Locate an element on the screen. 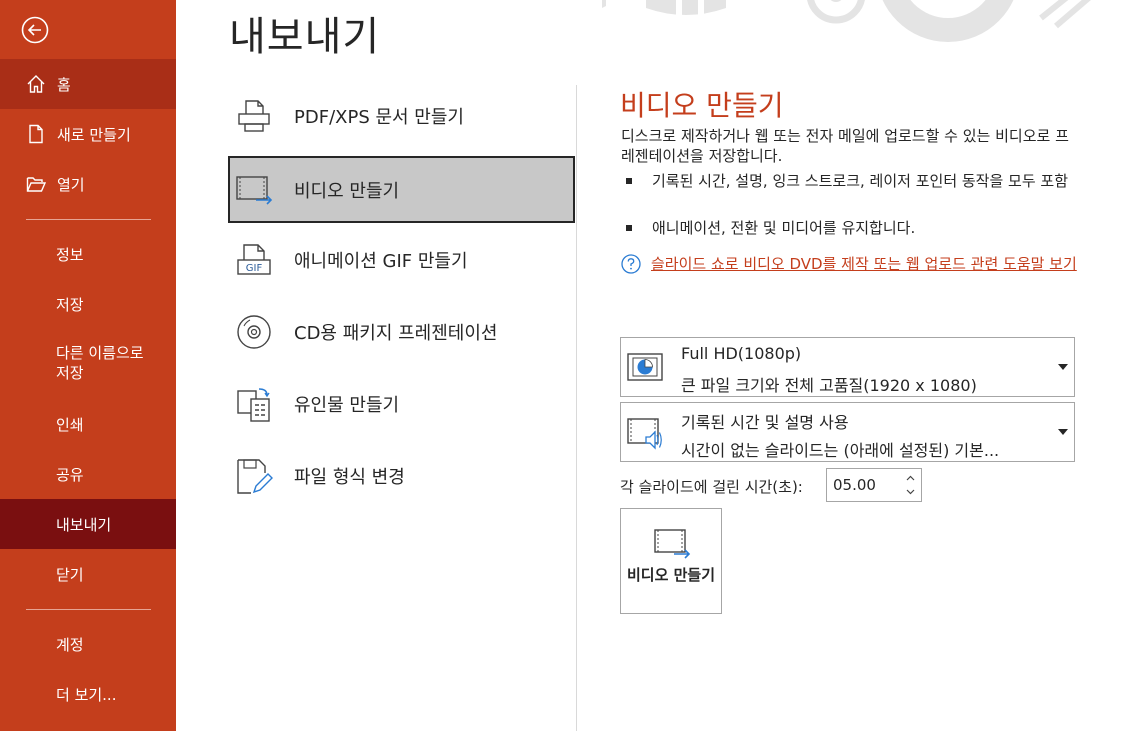 The height and width of the screenshot is (731, 1146). sidebar-item-share: 공유 is located at coordinates (88, 474).